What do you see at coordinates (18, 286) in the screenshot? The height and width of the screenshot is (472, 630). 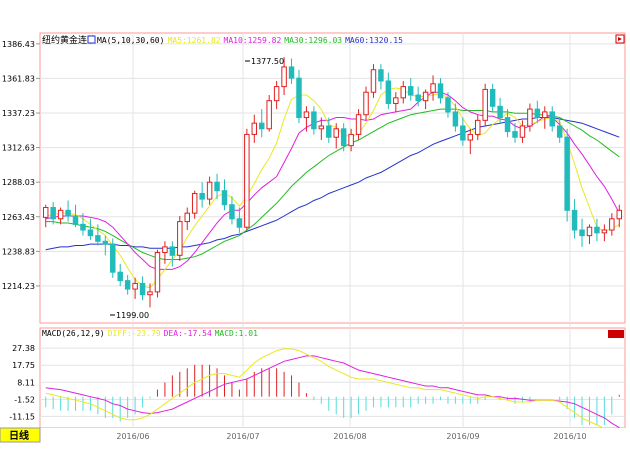 I see `price-tick-label: 1214.23` at bounding box center [18, 286].